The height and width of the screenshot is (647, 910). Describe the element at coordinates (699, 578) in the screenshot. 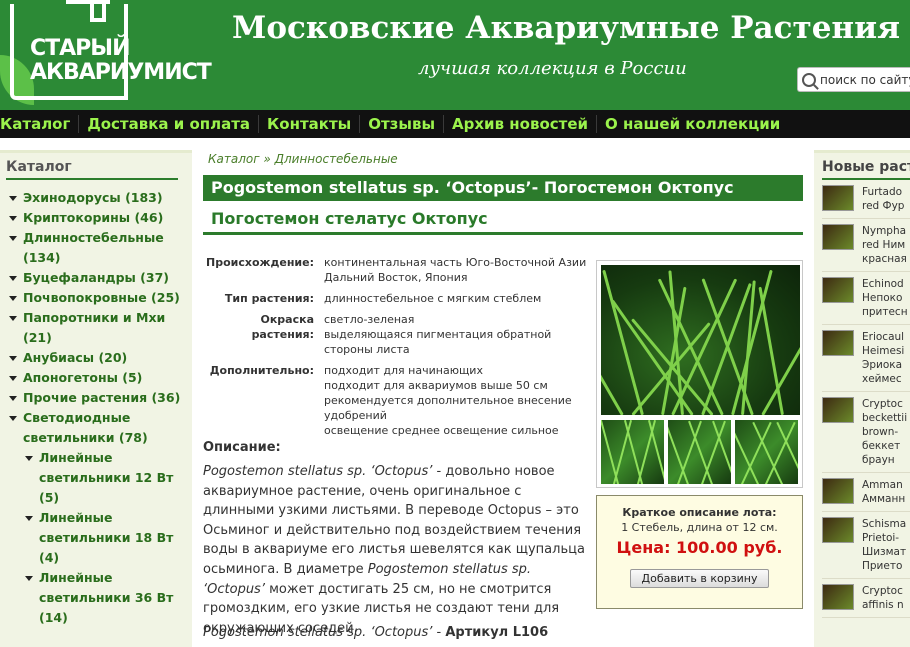

I see `add-to-cart-button: Добавить в корзину` at that location.